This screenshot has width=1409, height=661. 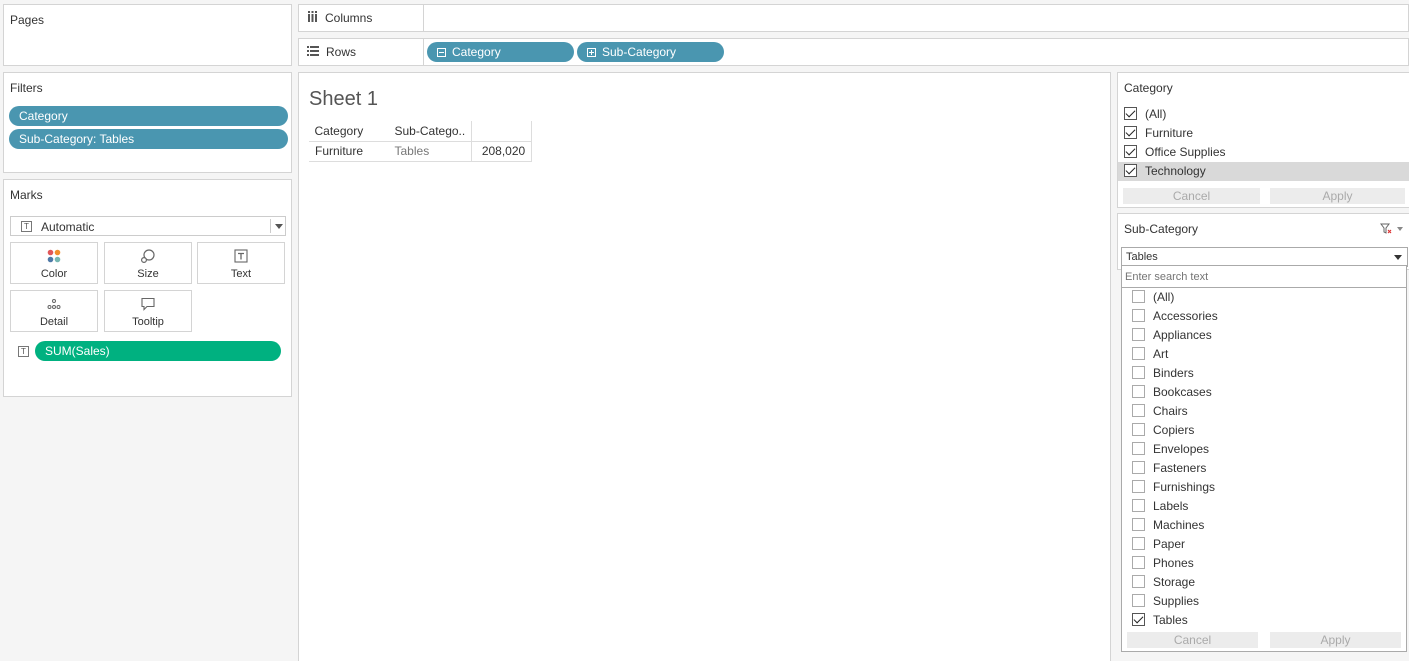 I want to click on size-button: Size, so click(x=148, y=263).